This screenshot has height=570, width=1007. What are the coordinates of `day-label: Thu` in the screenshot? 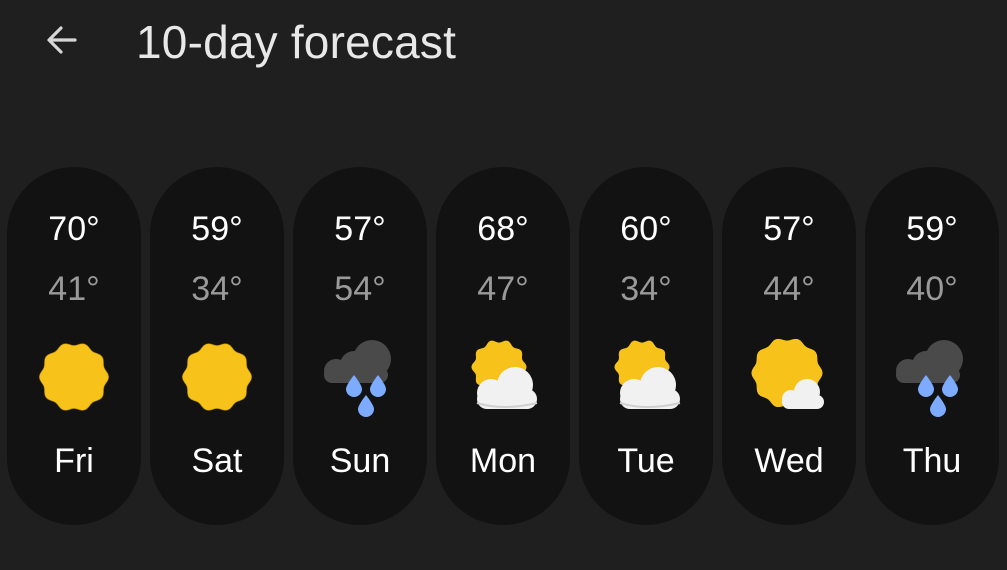 It's located at (932, 461).